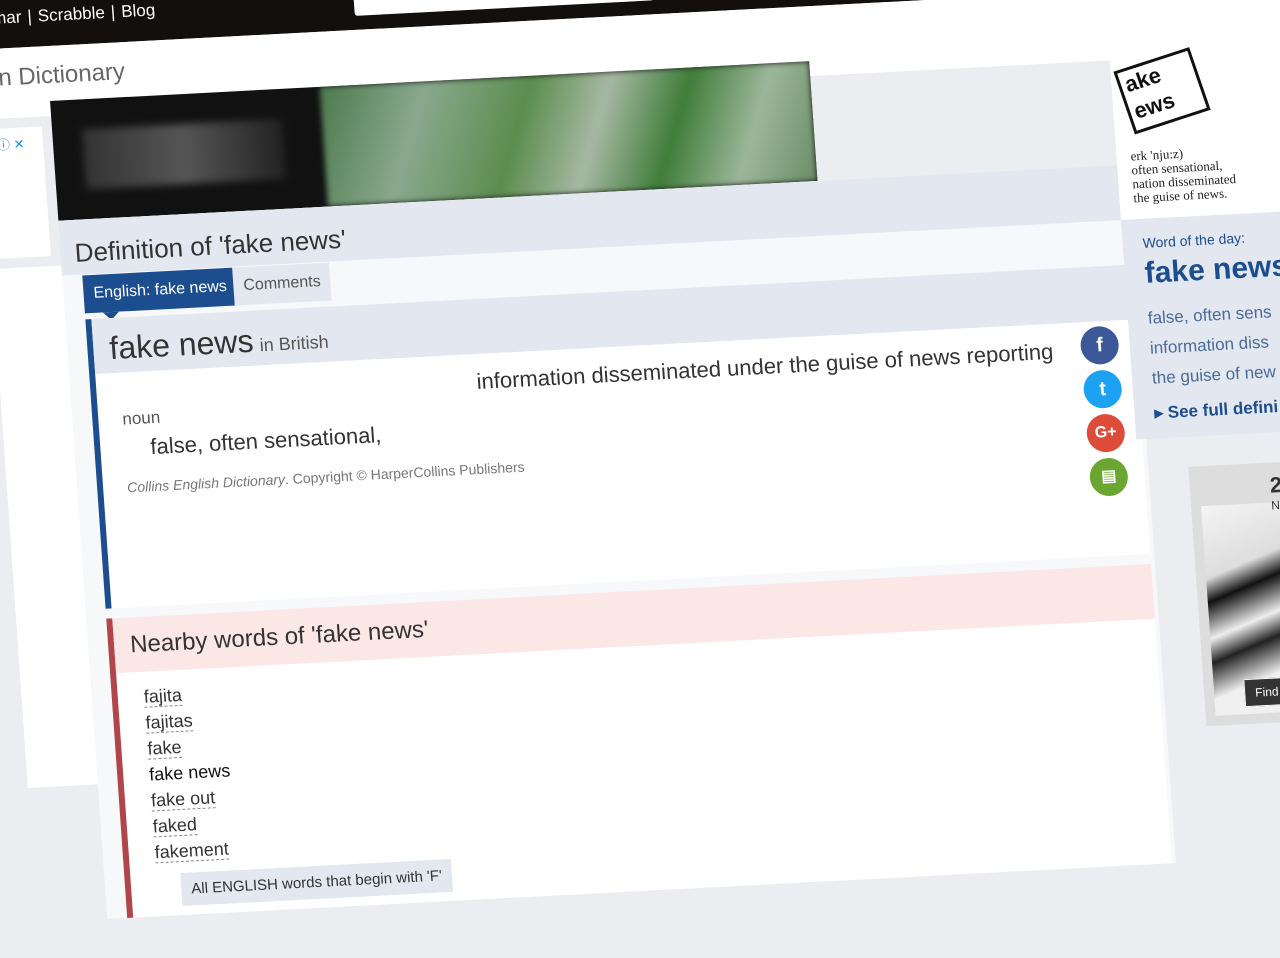  Describe the element at coordinates (175, 826) in the screenshot. I see `nearby-word: faked` at that location.